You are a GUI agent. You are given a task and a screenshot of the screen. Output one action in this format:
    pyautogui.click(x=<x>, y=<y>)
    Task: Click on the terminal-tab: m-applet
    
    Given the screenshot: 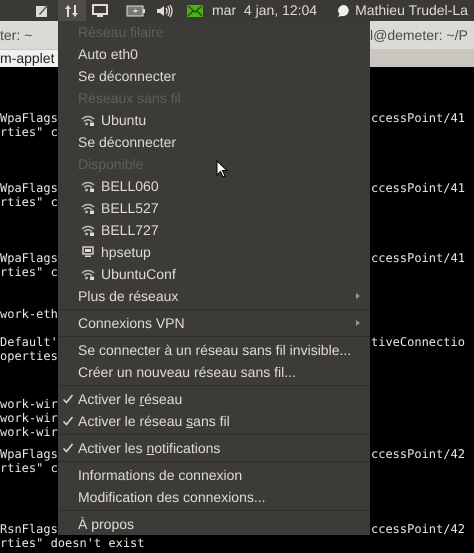 What is the action you would take?
    pyautogui.click(x=29, y=58)
    